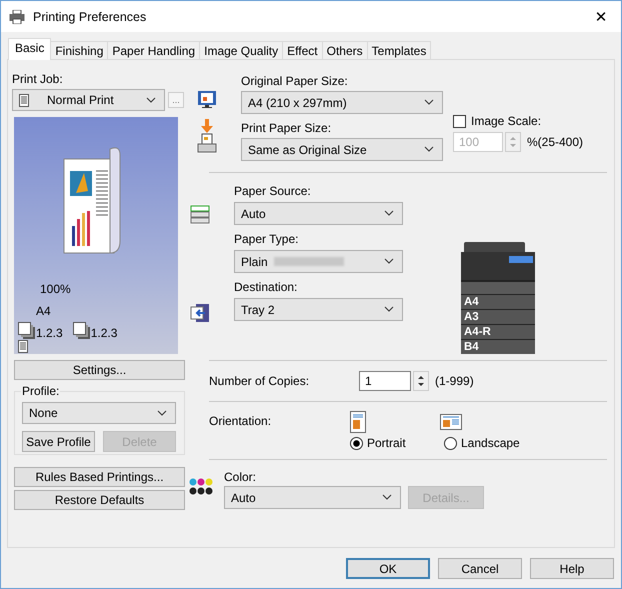 The height and width of the screenshot is (589, 622). Describe the element at coordinates (99, 413) in the screenshot. I see `dropdown: None` at that location.